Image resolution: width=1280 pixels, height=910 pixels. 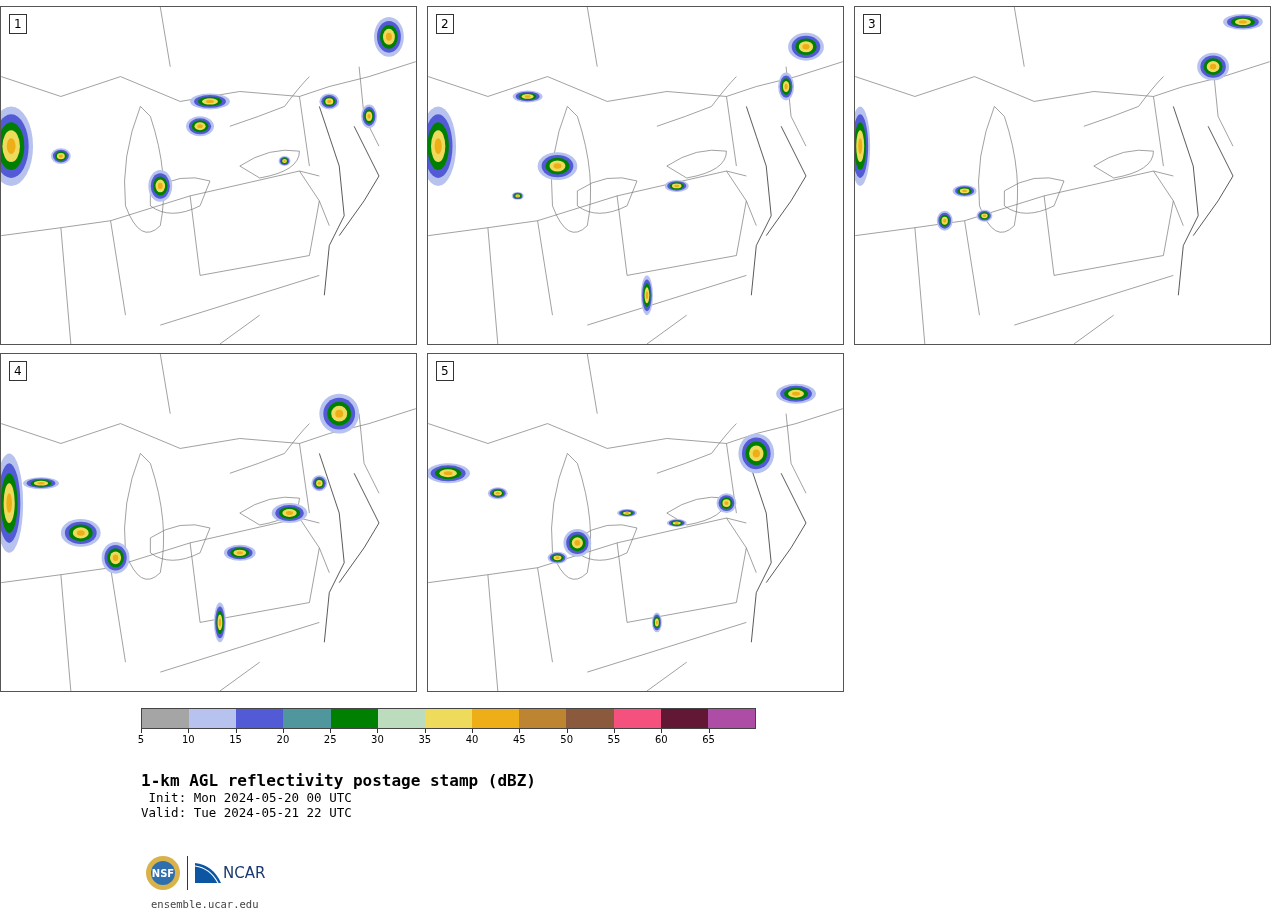 What do you see at coordinates (235, 739) in the screenshot?
I see `tick-label: 15` at bounding box center [235, 739].